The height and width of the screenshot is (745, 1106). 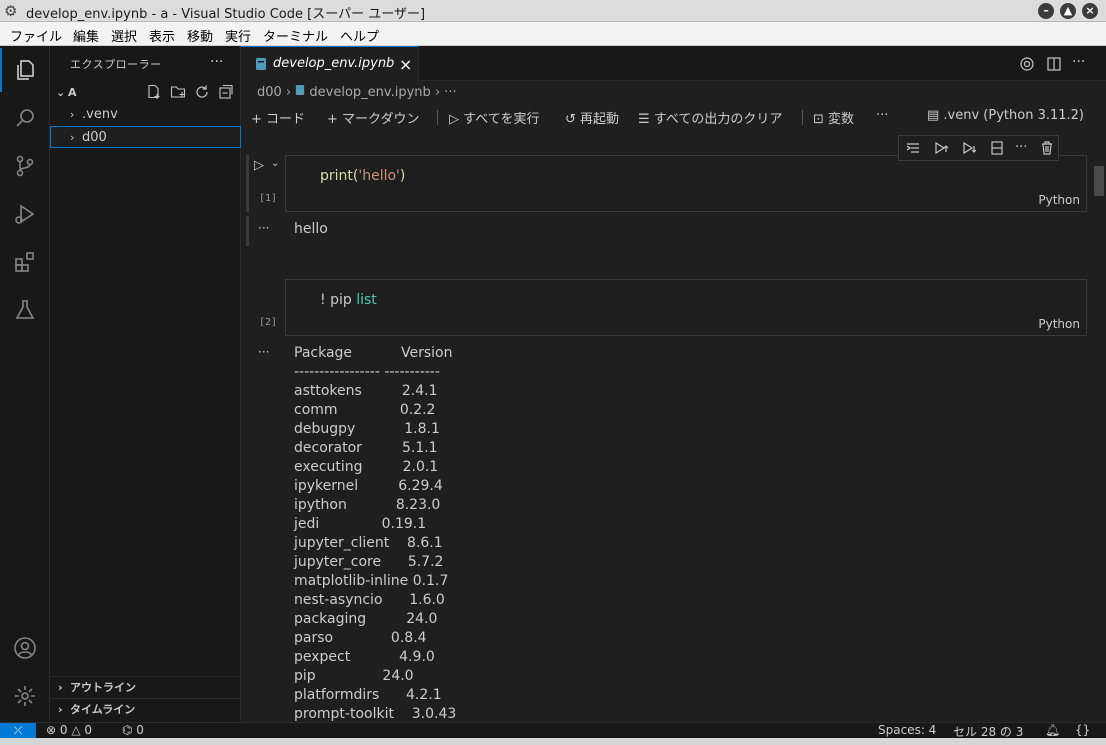 I want to click on run-by-line-icon, so click(x=914, y=149).